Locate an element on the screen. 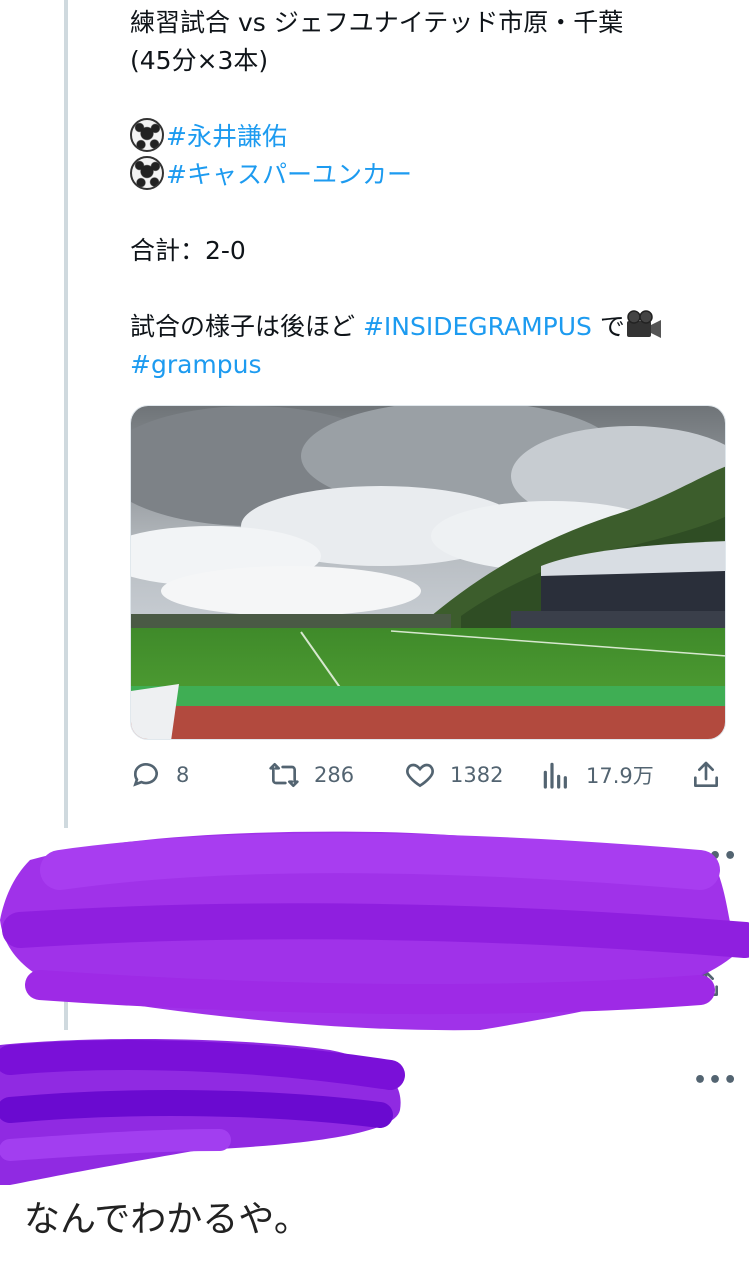 The height and width of the screenshot is (1279, 749). views-button: 17.9万 is located at coordinates (597, 775).